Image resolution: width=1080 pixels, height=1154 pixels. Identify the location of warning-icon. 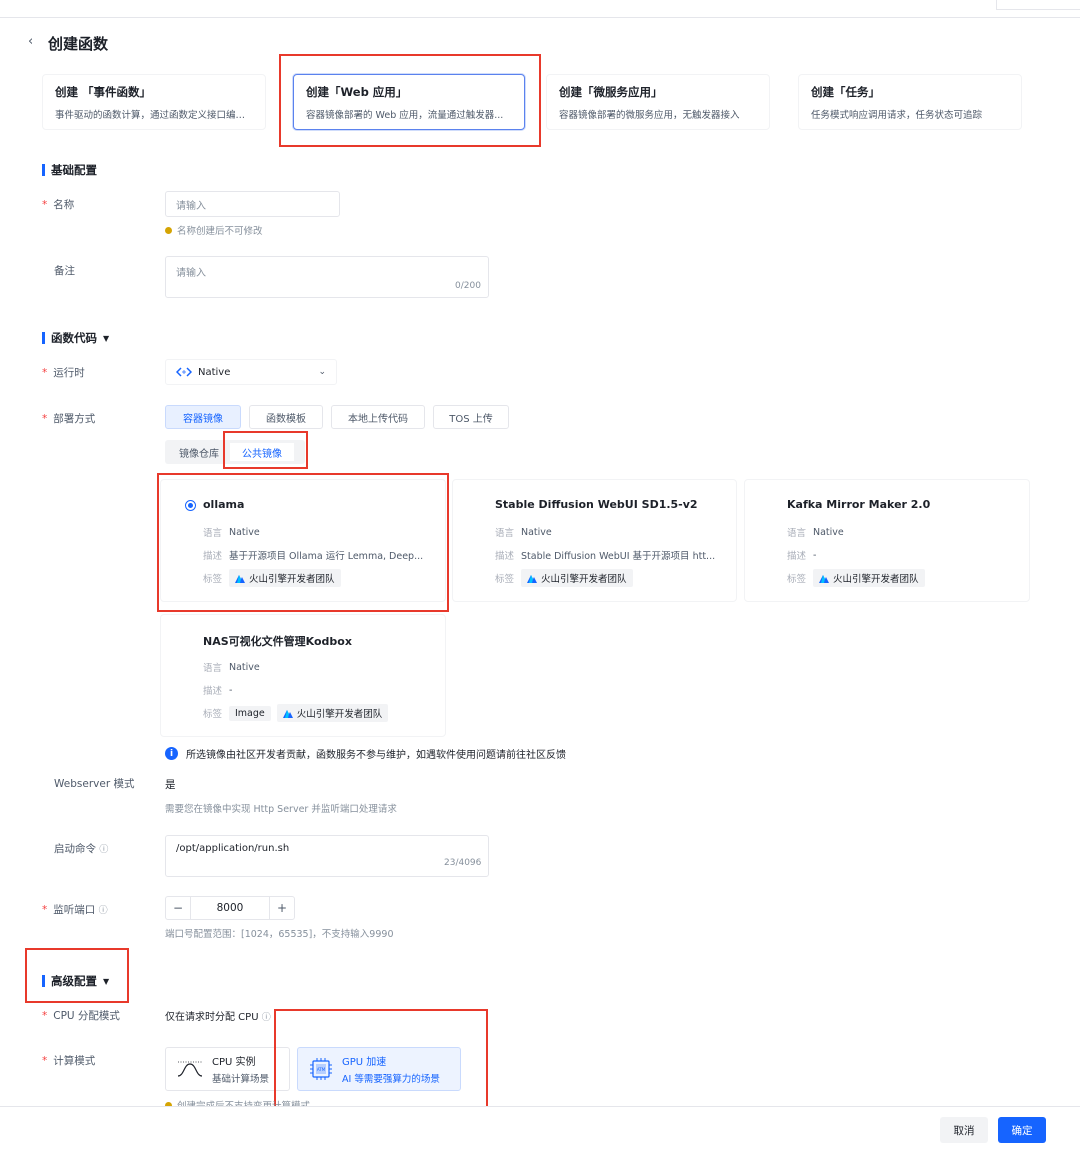
(168, 230).